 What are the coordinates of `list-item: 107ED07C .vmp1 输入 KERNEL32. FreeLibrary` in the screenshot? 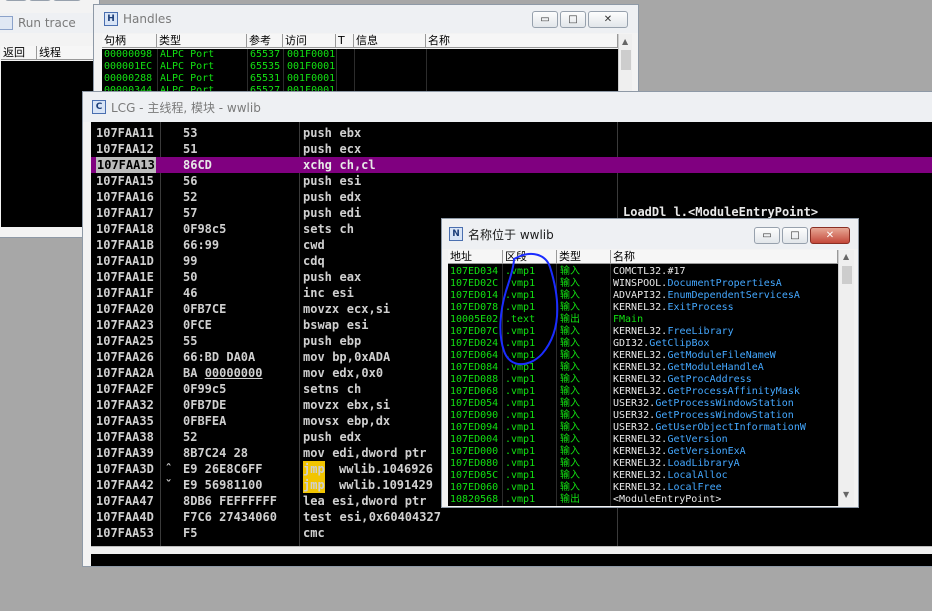 It's located at (643, 332).